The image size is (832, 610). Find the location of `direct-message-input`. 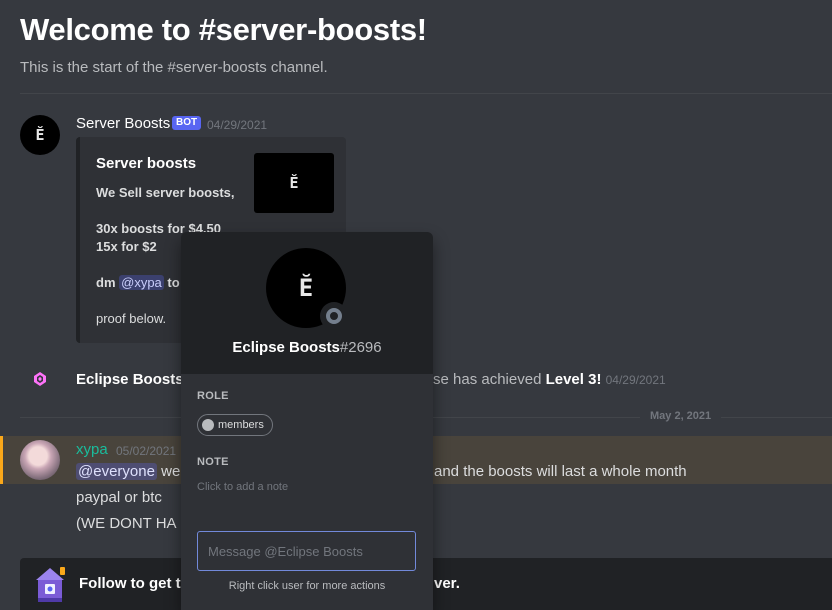

direct-message-input is located at coordinates (306, 551).